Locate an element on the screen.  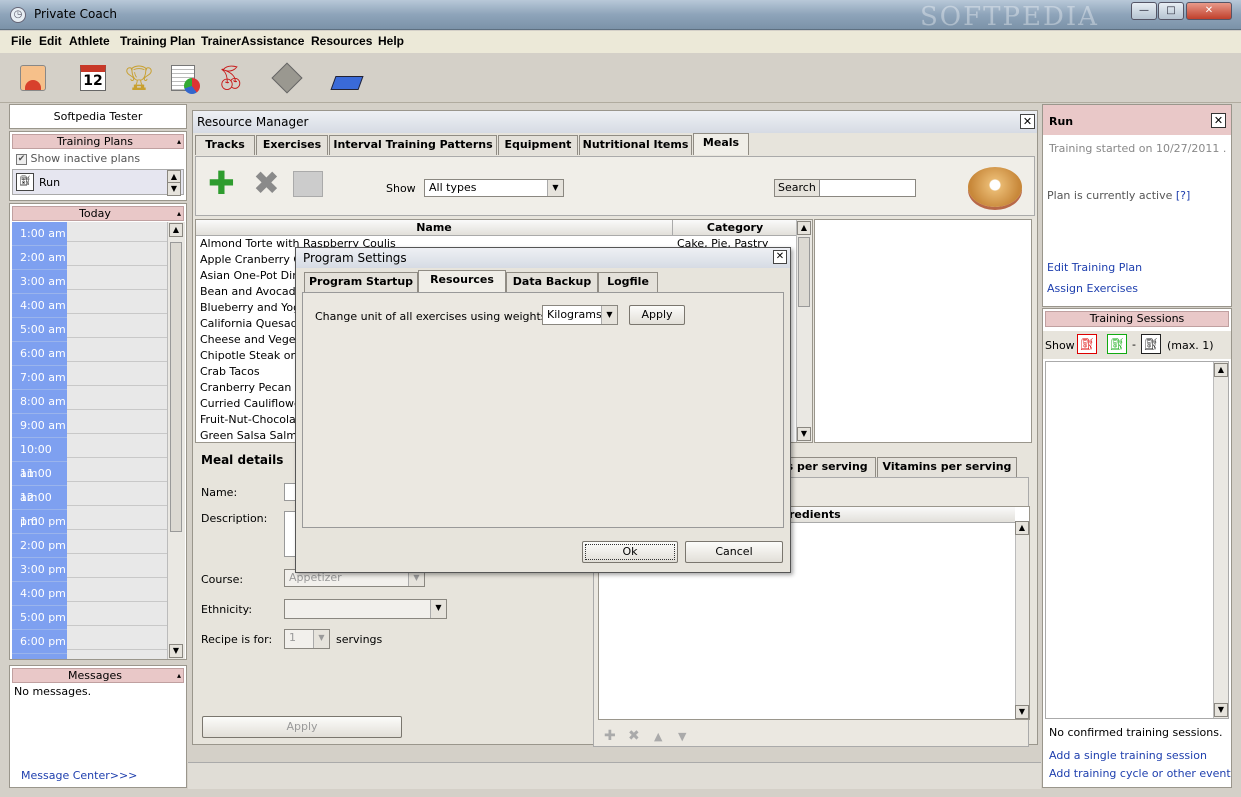
menu-file: File is located at coordinates (21, 41).